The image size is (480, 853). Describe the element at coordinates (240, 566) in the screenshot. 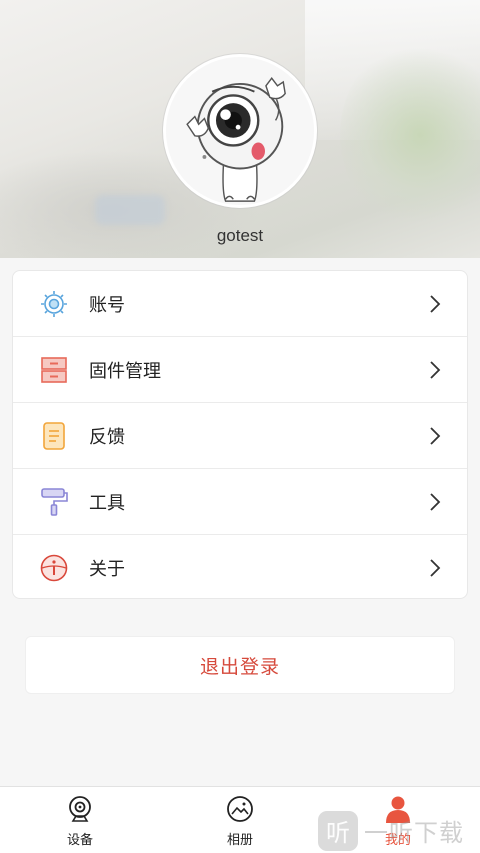

I see `menu-item-about: 关于` at that location.